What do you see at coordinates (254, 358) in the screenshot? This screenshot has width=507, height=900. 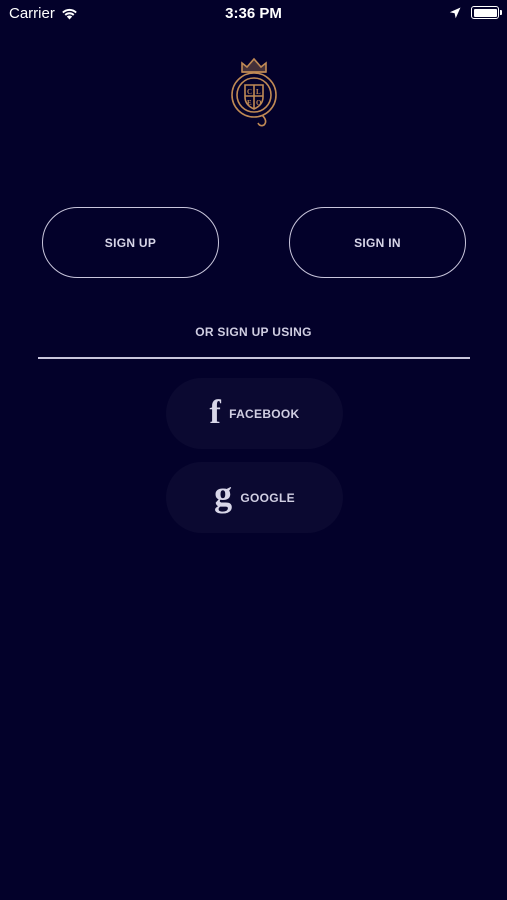 I see `divider` at bounding box center [254, 358].